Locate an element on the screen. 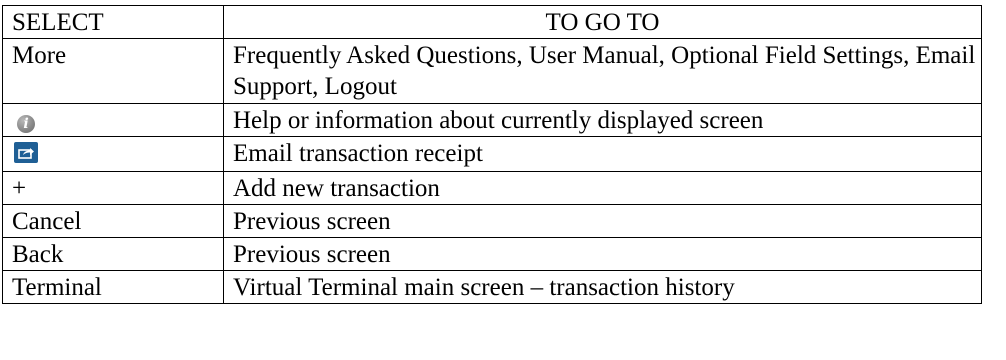 This screenshot has width=1006, height=360. select-cell-share is located at coordinates (113, 154).